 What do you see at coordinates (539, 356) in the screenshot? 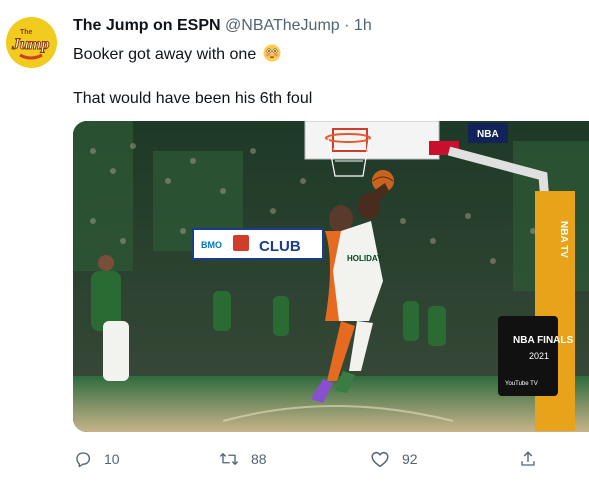
I see `finals-year: 2021` at bounding box center [539, 356].